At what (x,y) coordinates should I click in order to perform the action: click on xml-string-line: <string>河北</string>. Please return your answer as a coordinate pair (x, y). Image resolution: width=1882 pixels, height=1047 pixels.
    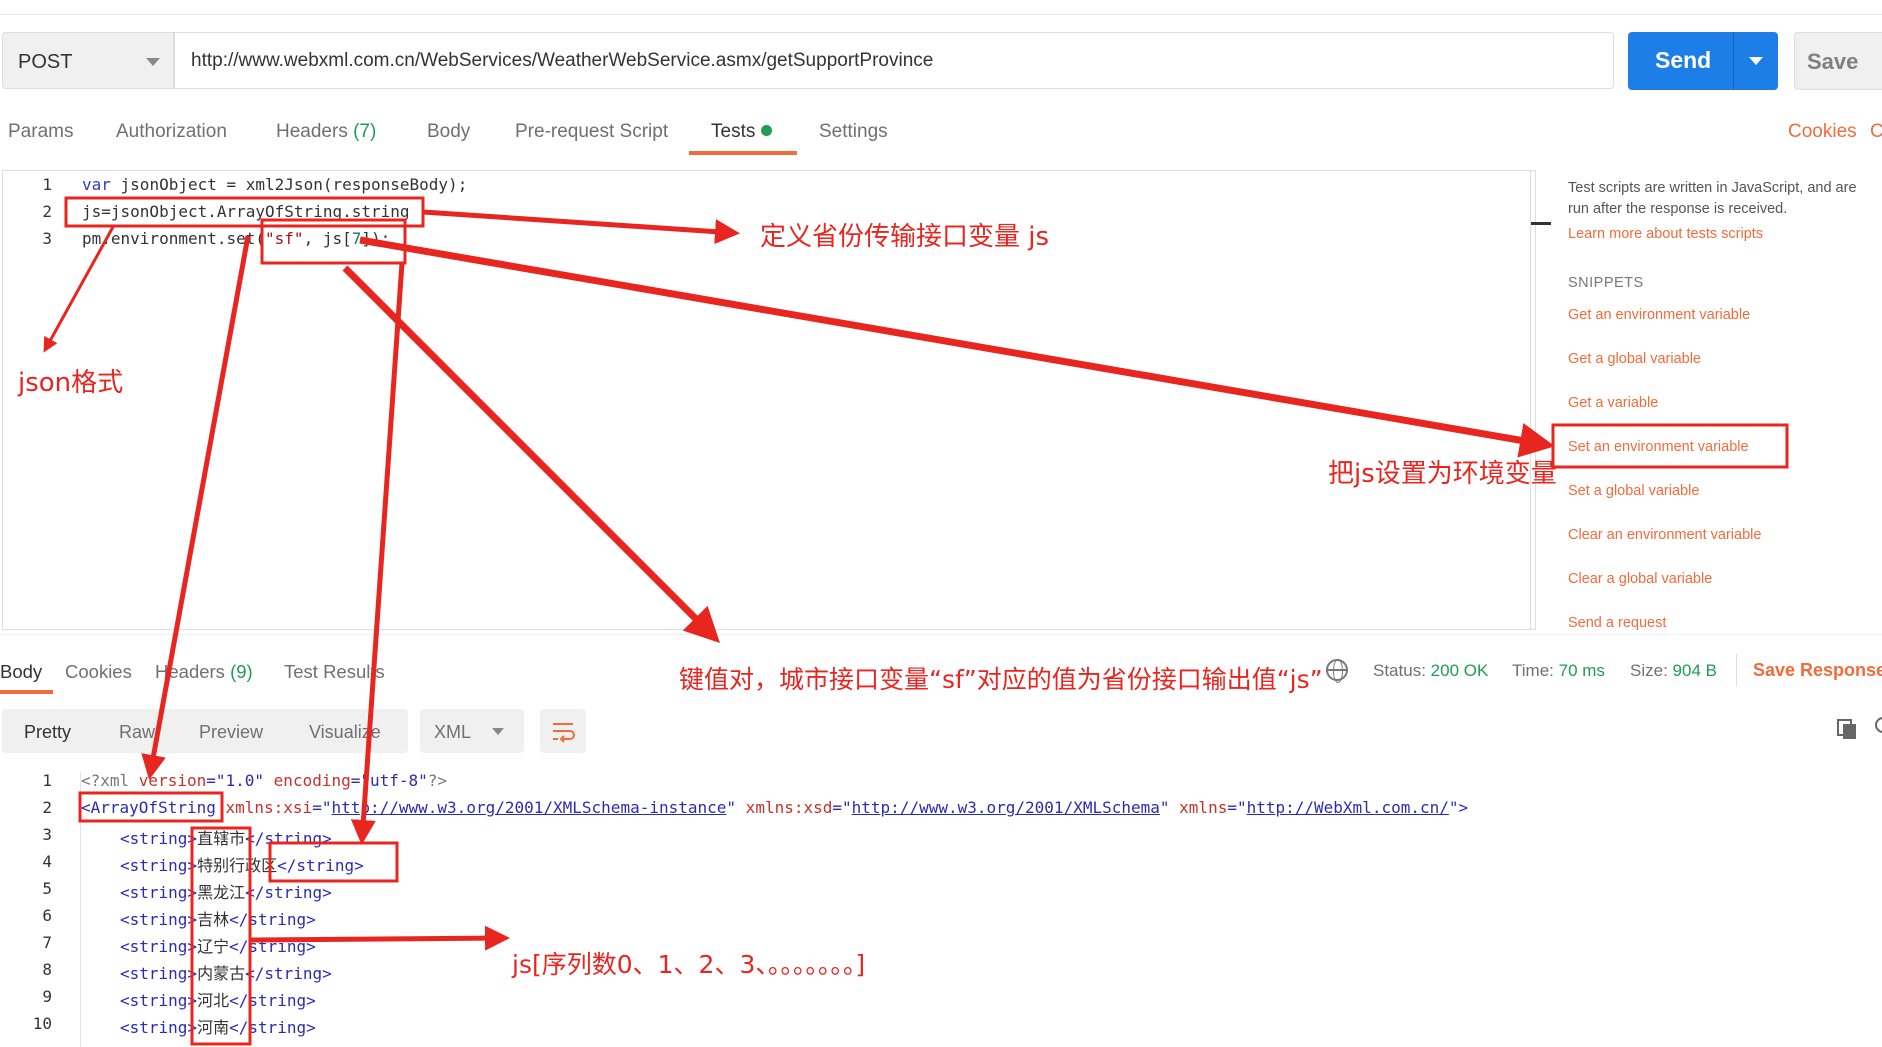
    Looking at the image, I should click on (218, 999).